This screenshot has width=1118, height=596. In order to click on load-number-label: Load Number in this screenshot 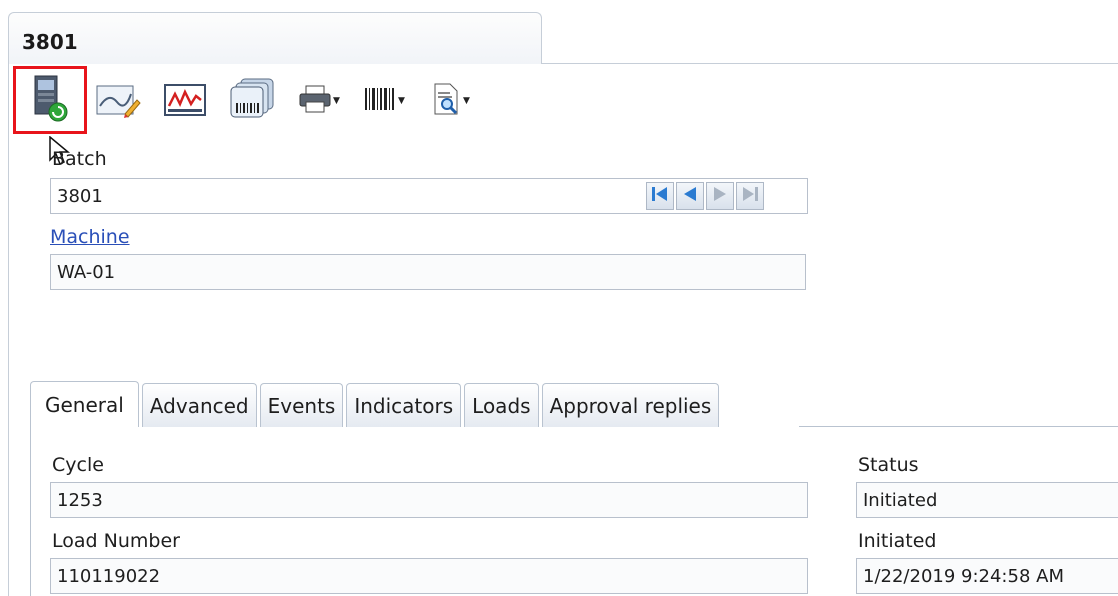, I will do `click(116, 541)`.